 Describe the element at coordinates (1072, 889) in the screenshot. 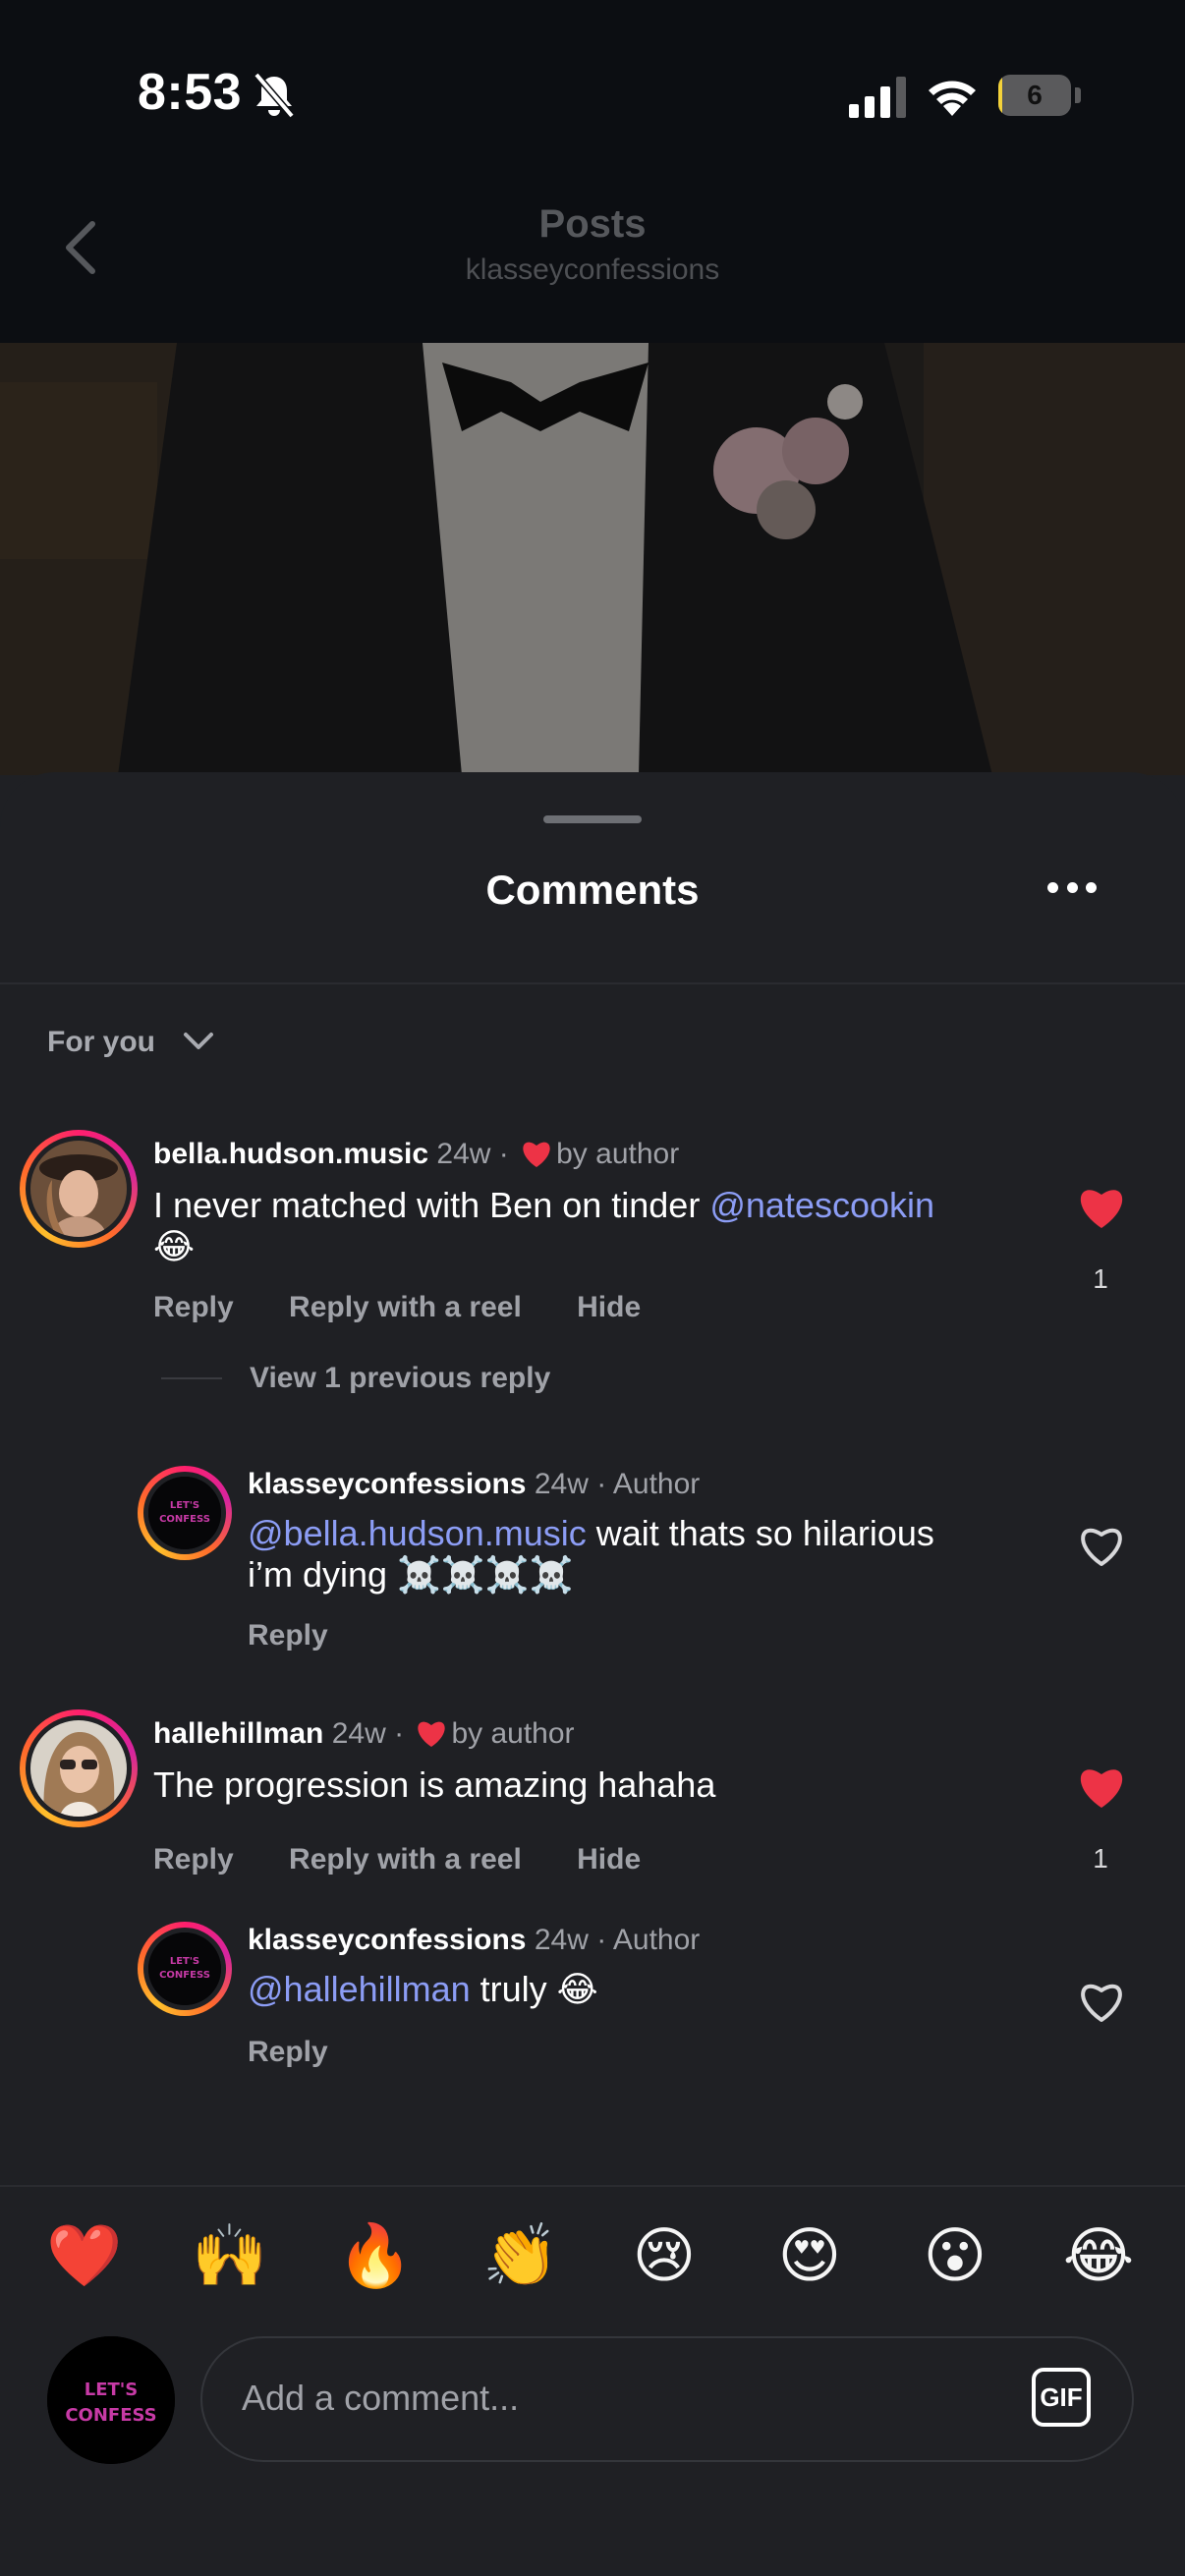

I see `more-options-icon` at that location.